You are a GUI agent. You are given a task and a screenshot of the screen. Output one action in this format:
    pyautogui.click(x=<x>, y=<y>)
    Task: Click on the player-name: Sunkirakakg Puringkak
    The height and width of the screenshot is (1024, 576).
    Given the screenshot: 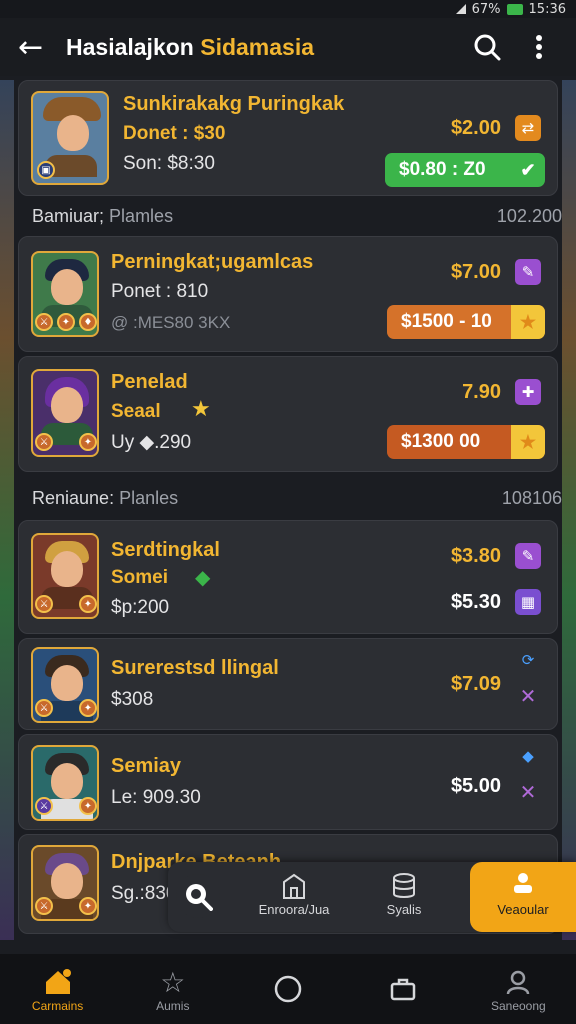 What is the action you would take?
    pyautogui.click(x=234, y=104)
    